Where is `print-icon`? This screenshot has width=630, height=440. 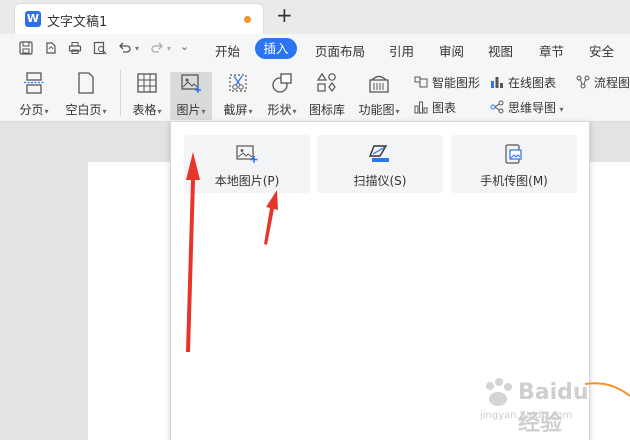 print-icon is located at coordinates (75, 48).